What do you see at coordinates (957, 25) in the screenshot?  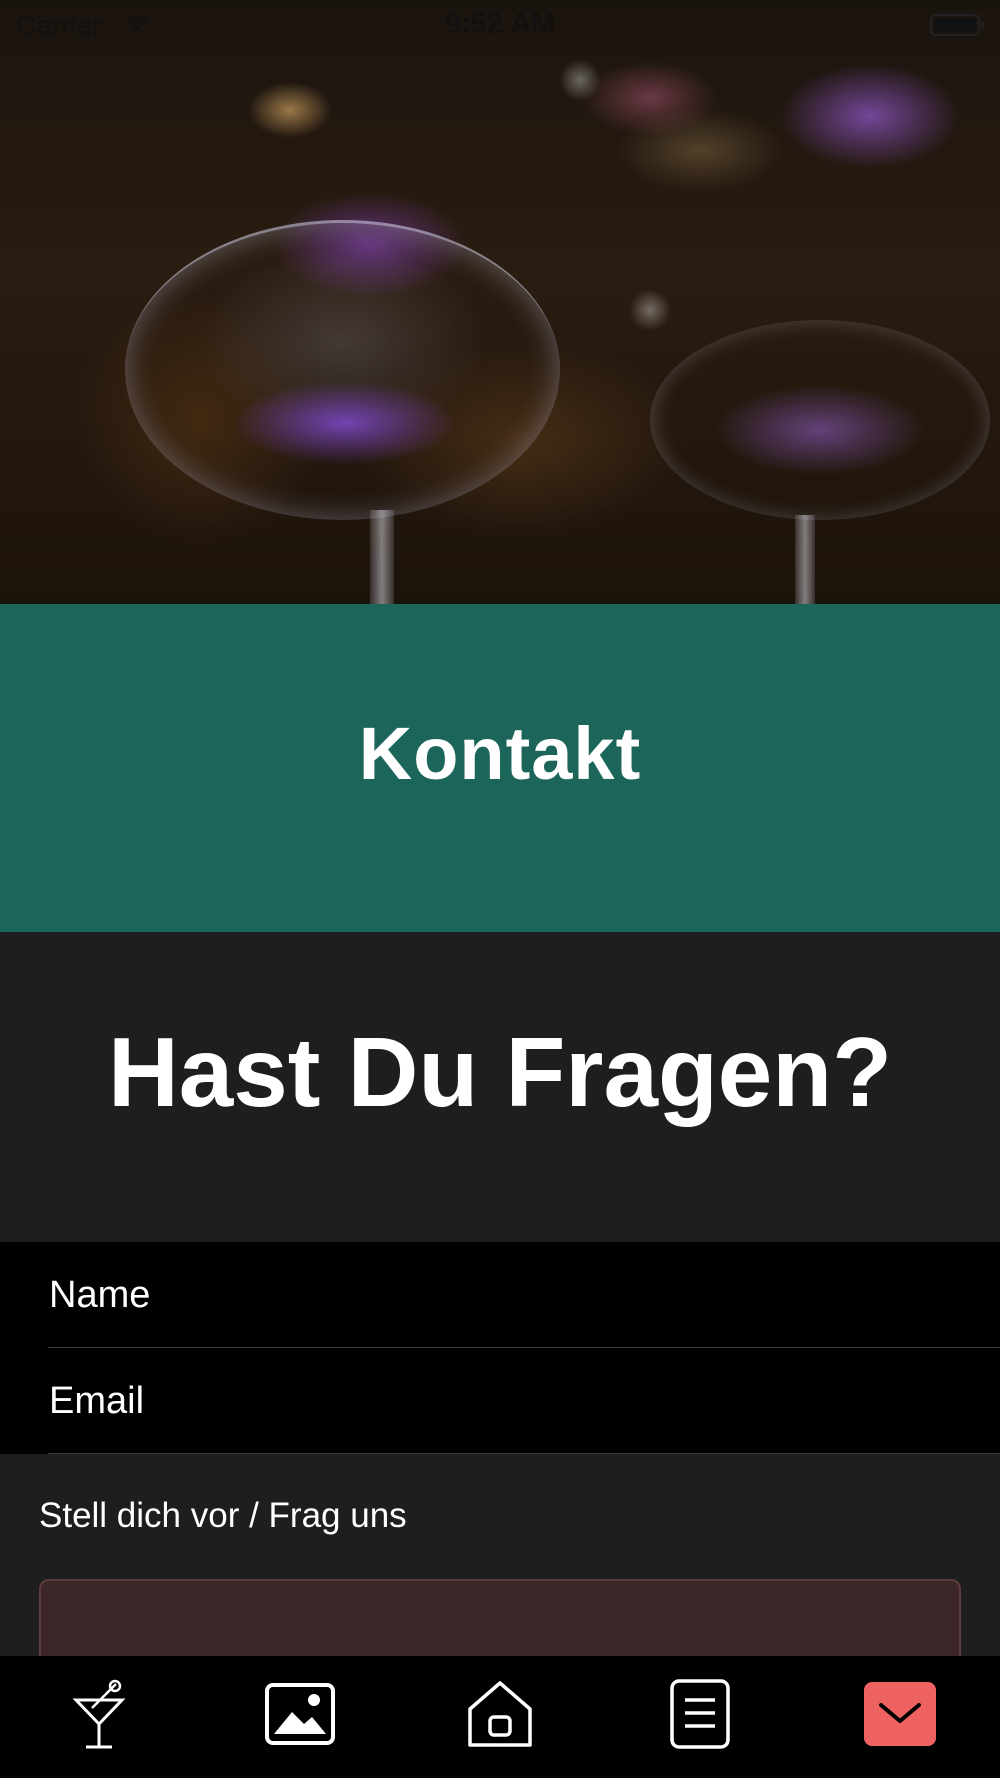 I see `battery-icon` at bounding box center [957, 25].